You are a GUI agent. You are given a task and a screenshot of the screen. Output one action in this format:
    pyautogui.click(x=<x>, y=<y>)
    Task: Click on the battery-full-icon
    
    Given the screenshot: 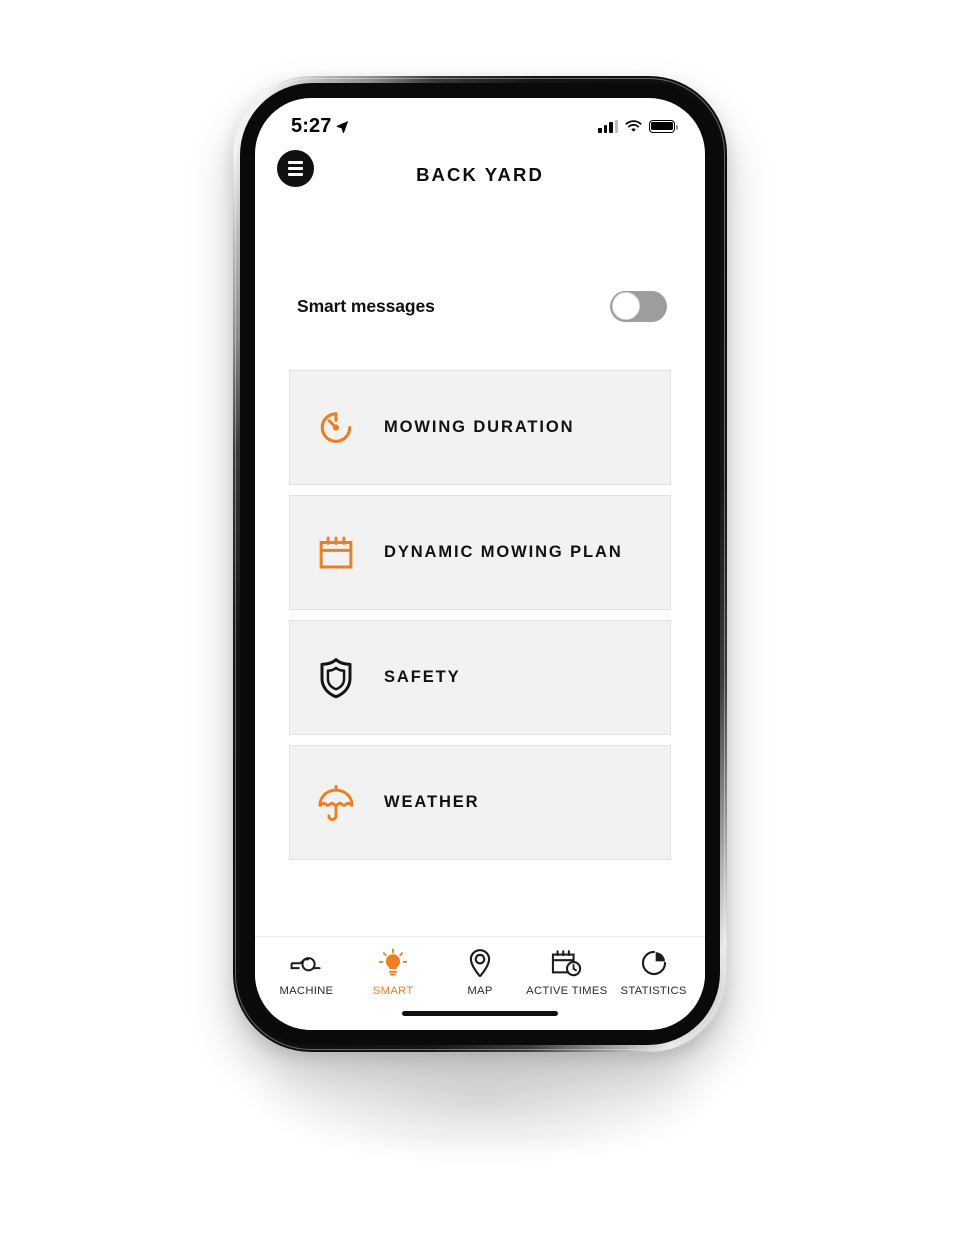 What is the action you would take?
    pyautogui.click(x=663, y=126)
    